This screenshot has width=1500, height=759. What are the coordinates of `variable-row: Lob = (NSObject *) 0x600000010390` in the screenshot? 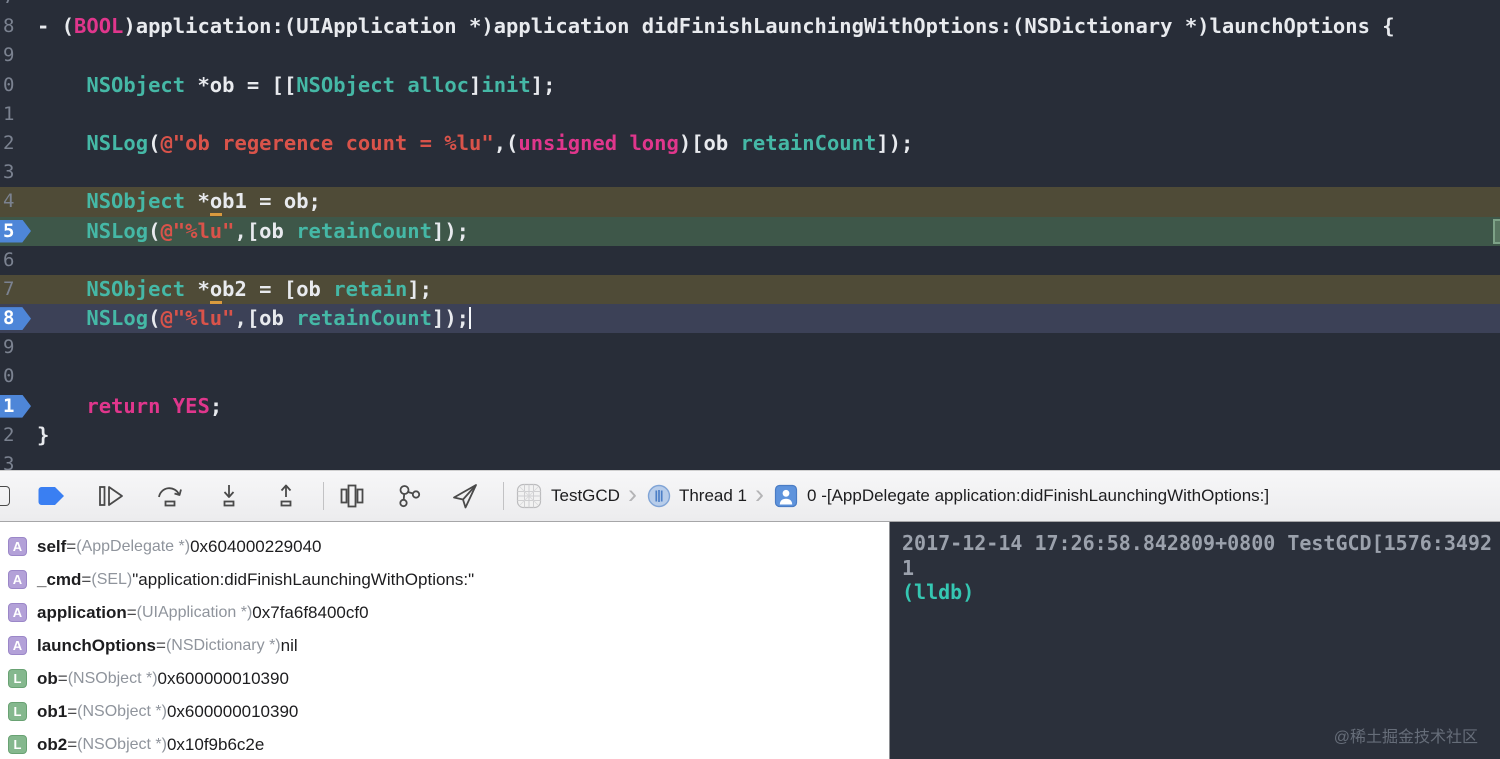 It's located at (448, 678).